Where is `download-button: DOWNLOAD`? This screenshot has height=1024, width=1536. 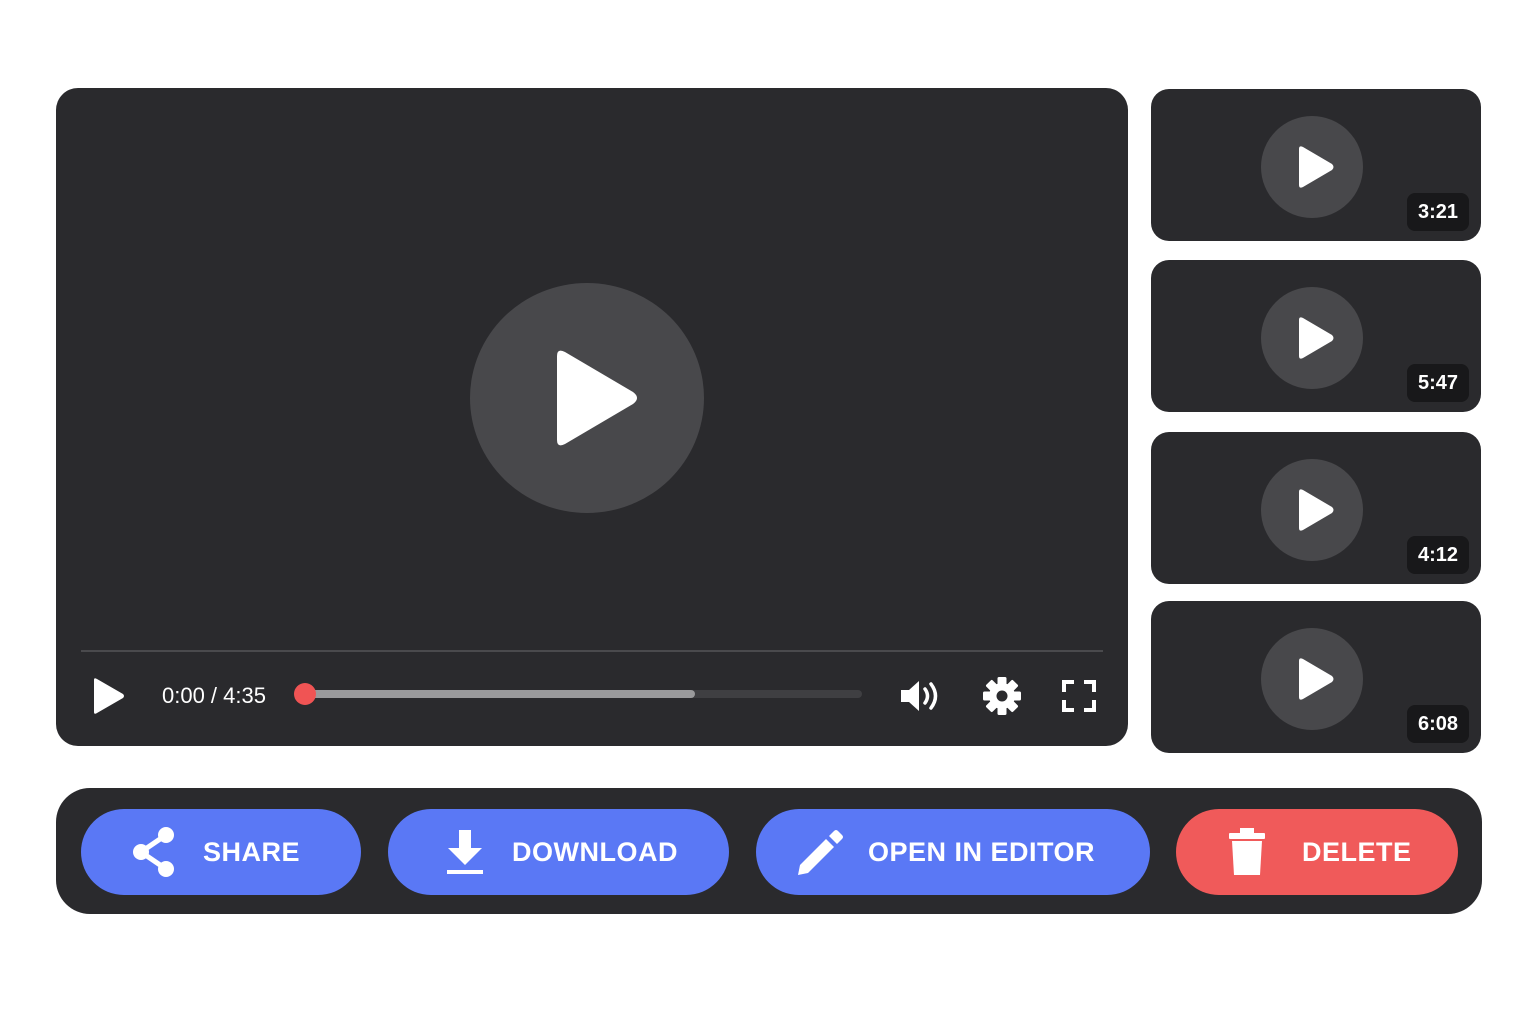 download-button: DOWNLOAD is located at coordinates (558, 852).